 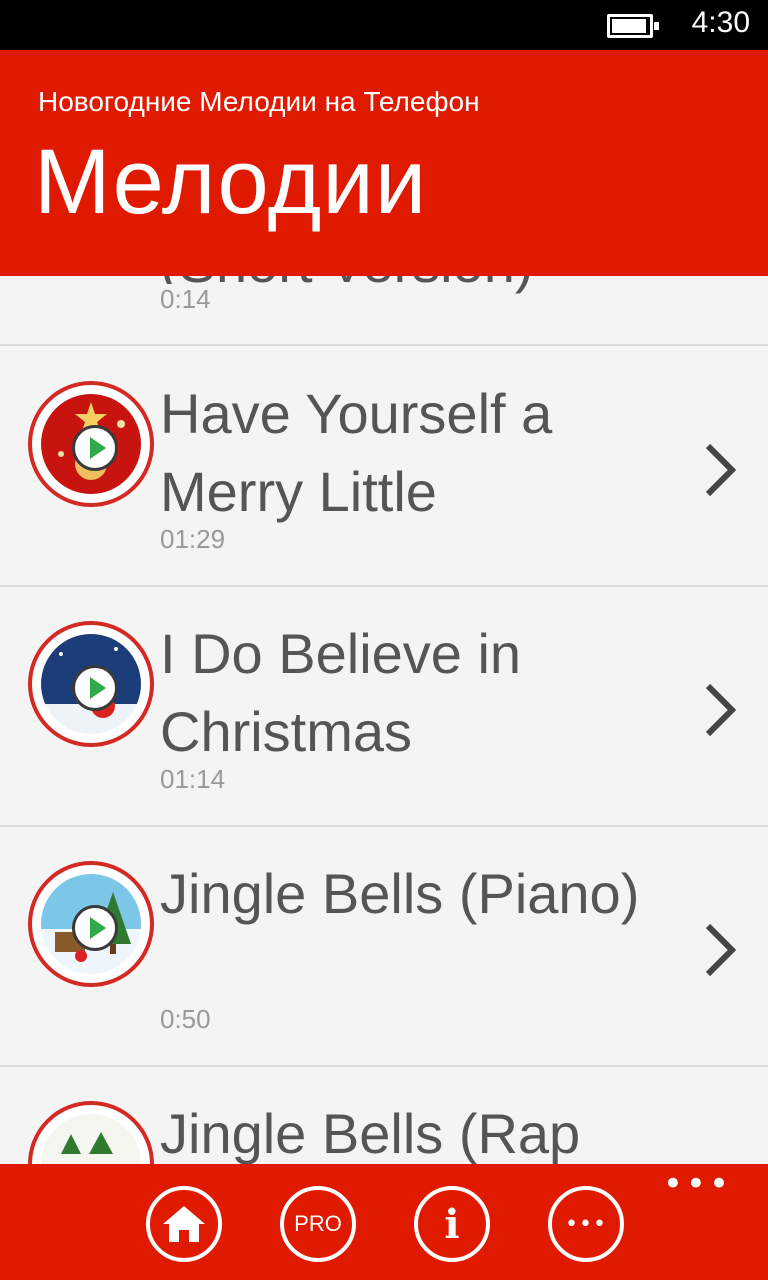 I want to click on item-duration: 01:14, so click(x=193, y=779).